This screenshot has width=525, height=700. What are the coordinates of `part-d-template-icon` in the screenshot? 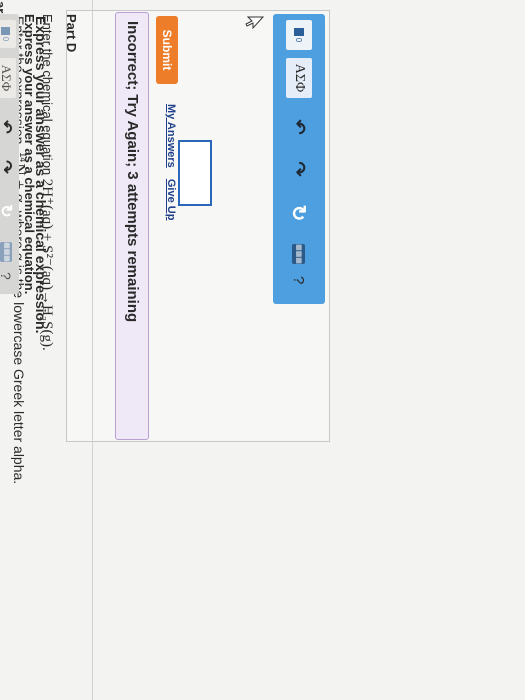 It's located at (6, 30).